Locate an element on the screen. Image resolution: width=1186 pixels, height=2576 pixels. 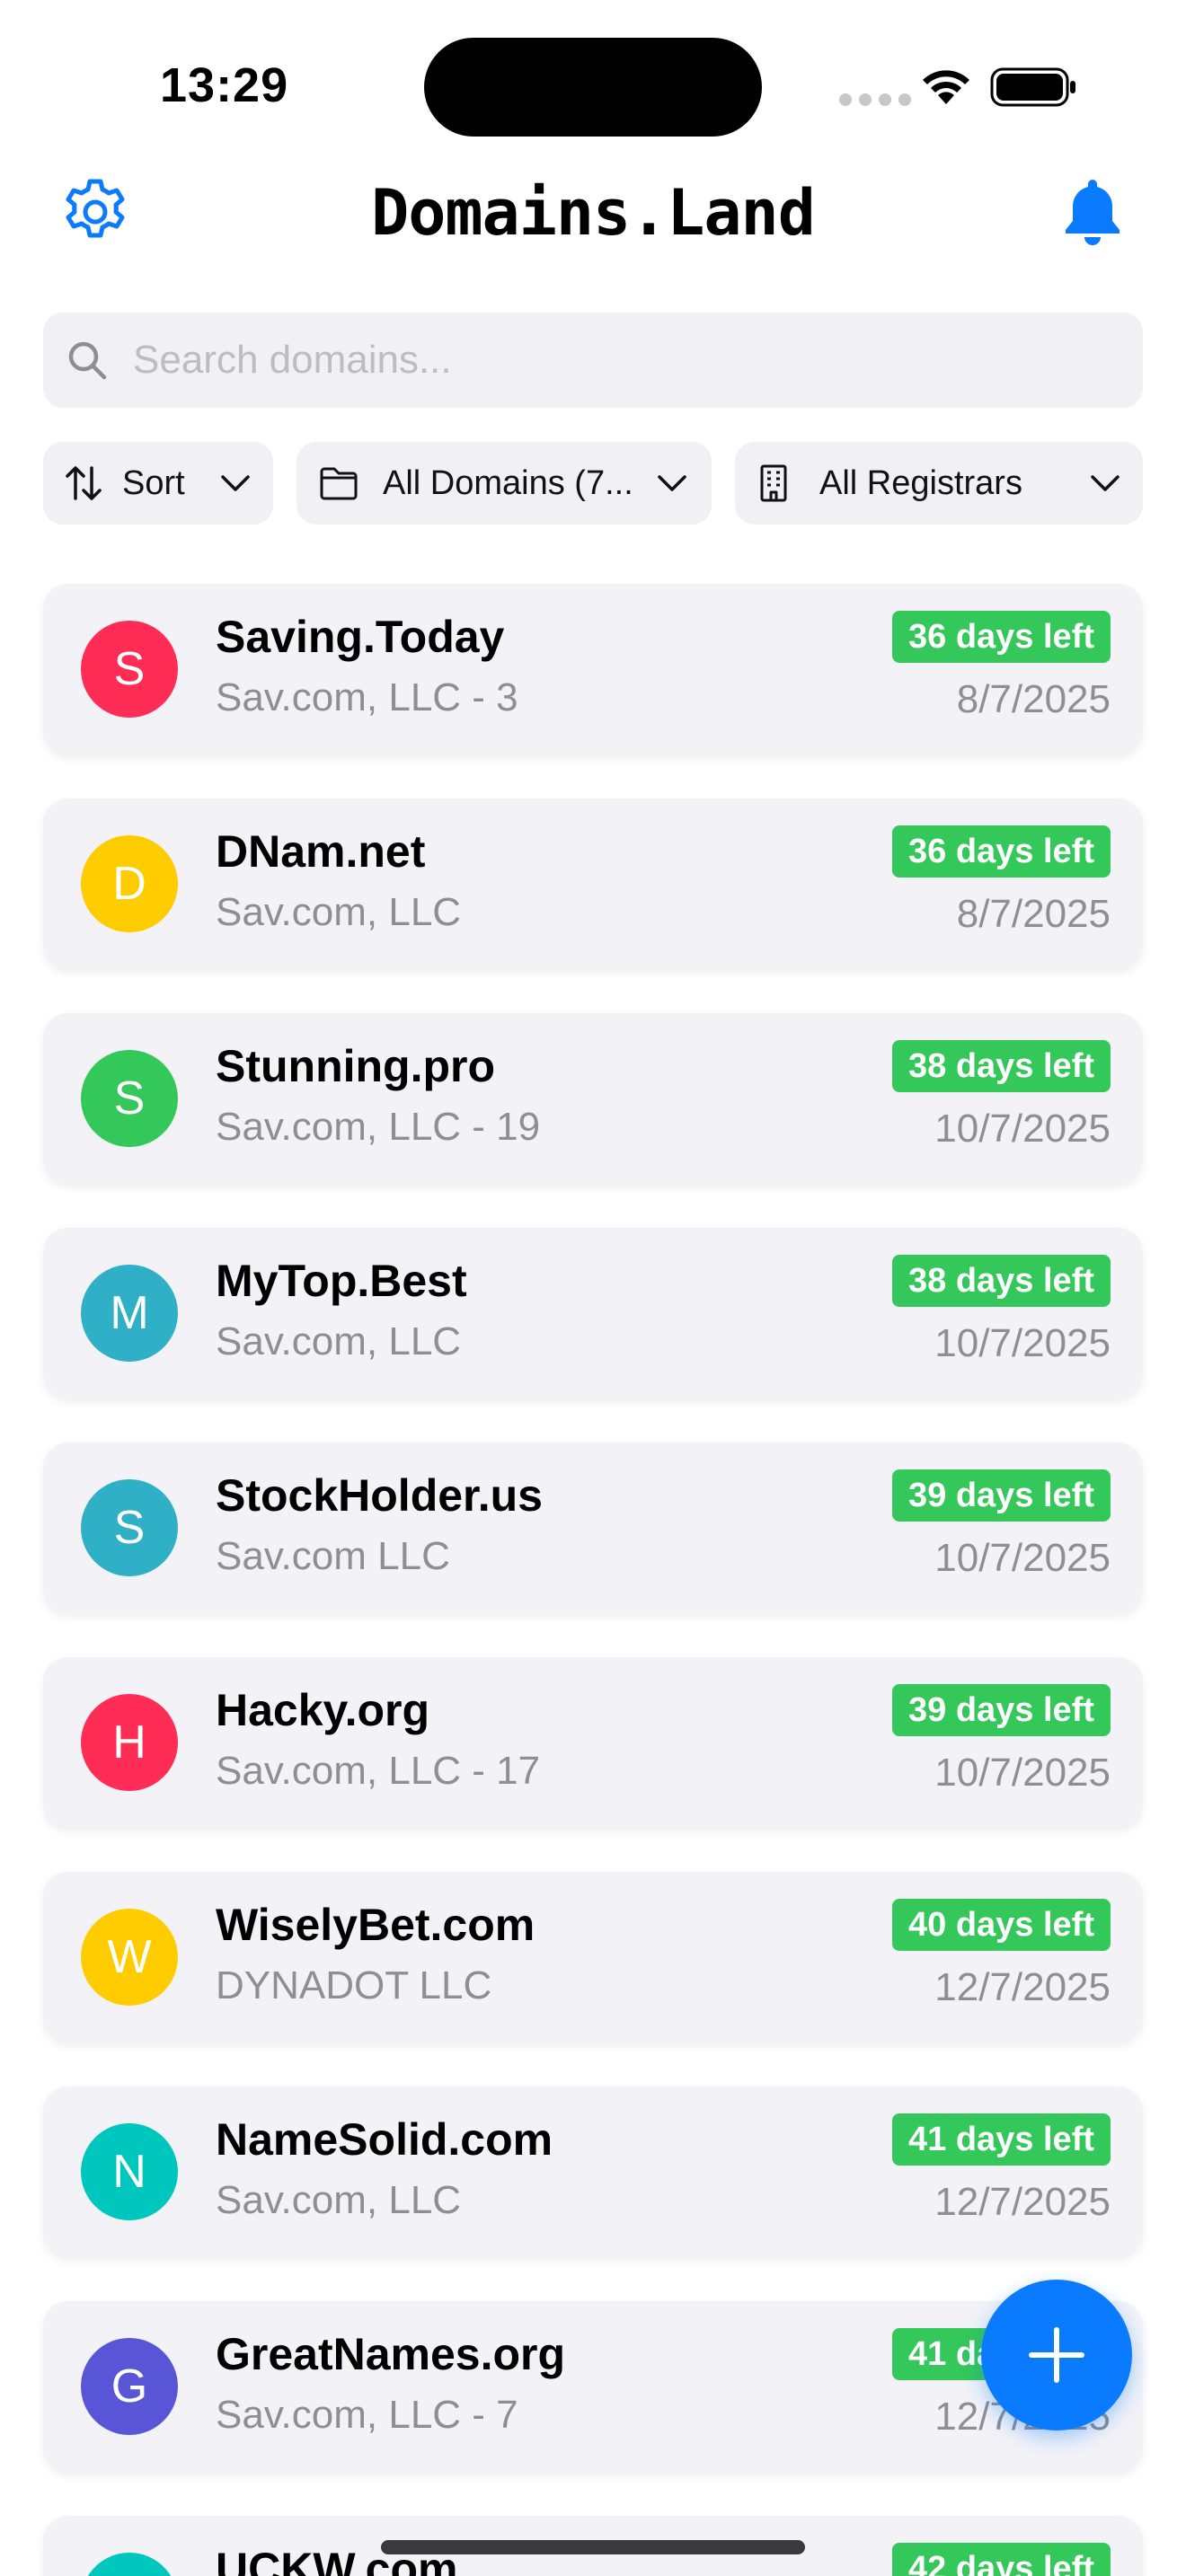
domain-avatar: M is located at coordinates (129, 1313).